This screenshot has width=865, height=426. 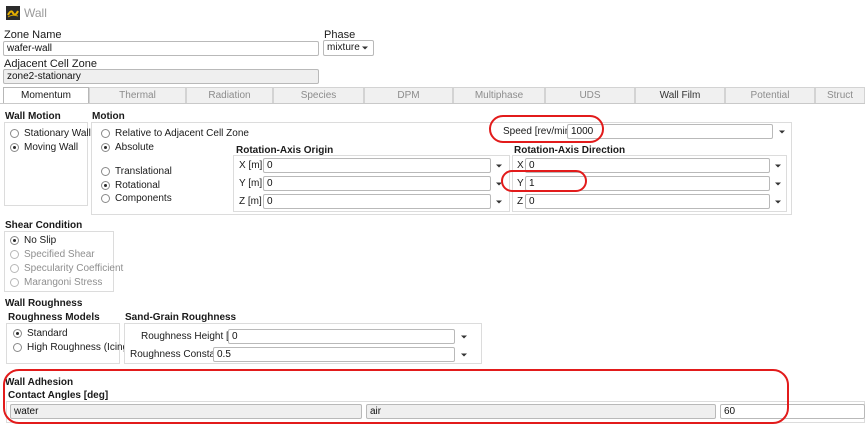 I want to click on speed-label: Speed [rev/min], so click(x=538, y=131).